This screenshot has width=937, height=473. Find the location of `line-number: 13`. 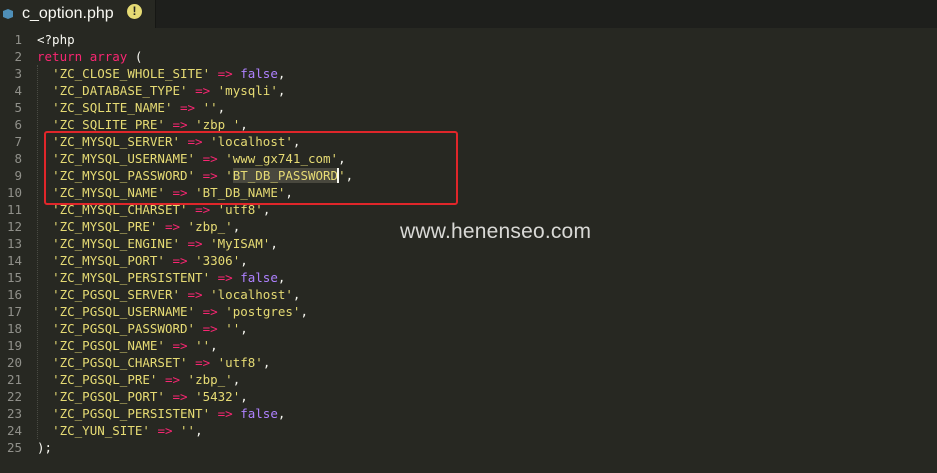

line-number: 13 is located at coordinates (14, 243).